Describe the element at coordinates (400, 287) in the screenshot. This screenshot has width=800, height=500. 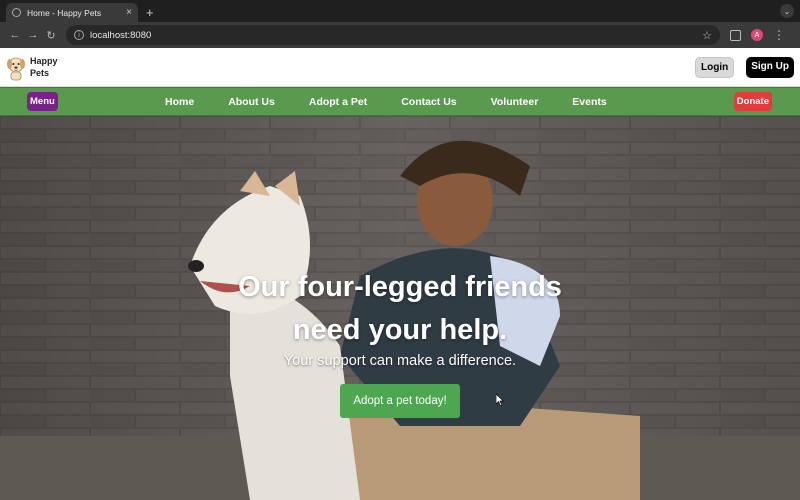
I see `hero-title-line-1: Our four-legged friends` at that location.